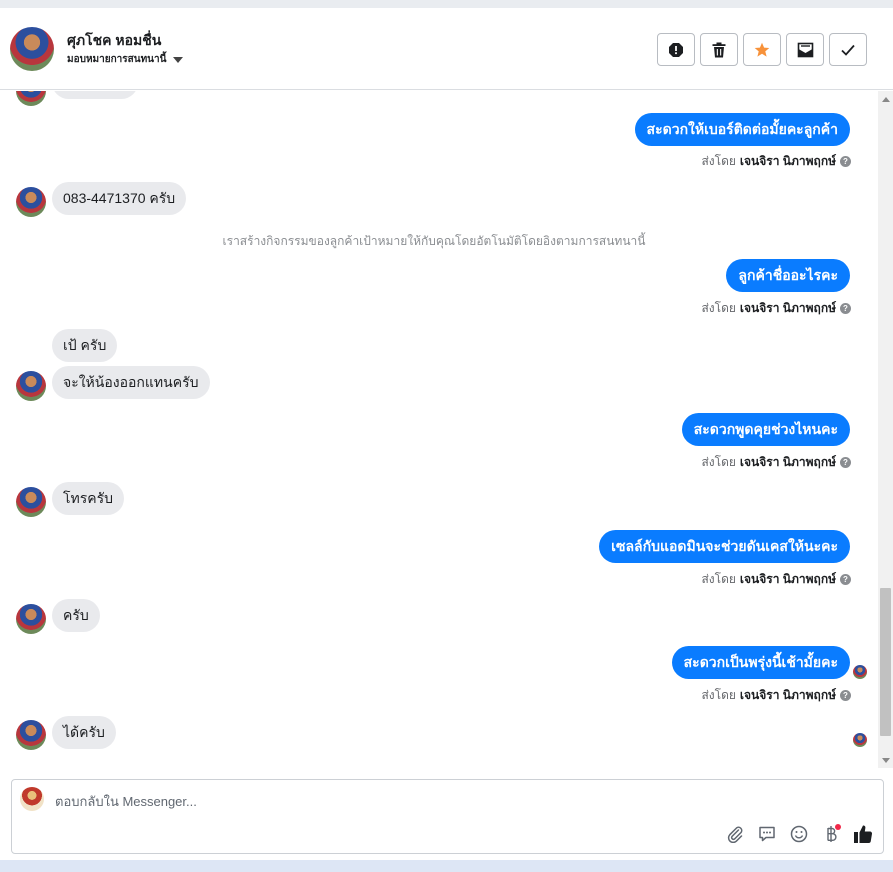 This screenshot has height=872, width=893. I want to click on incoming-message-bubble, so click(95, 95).